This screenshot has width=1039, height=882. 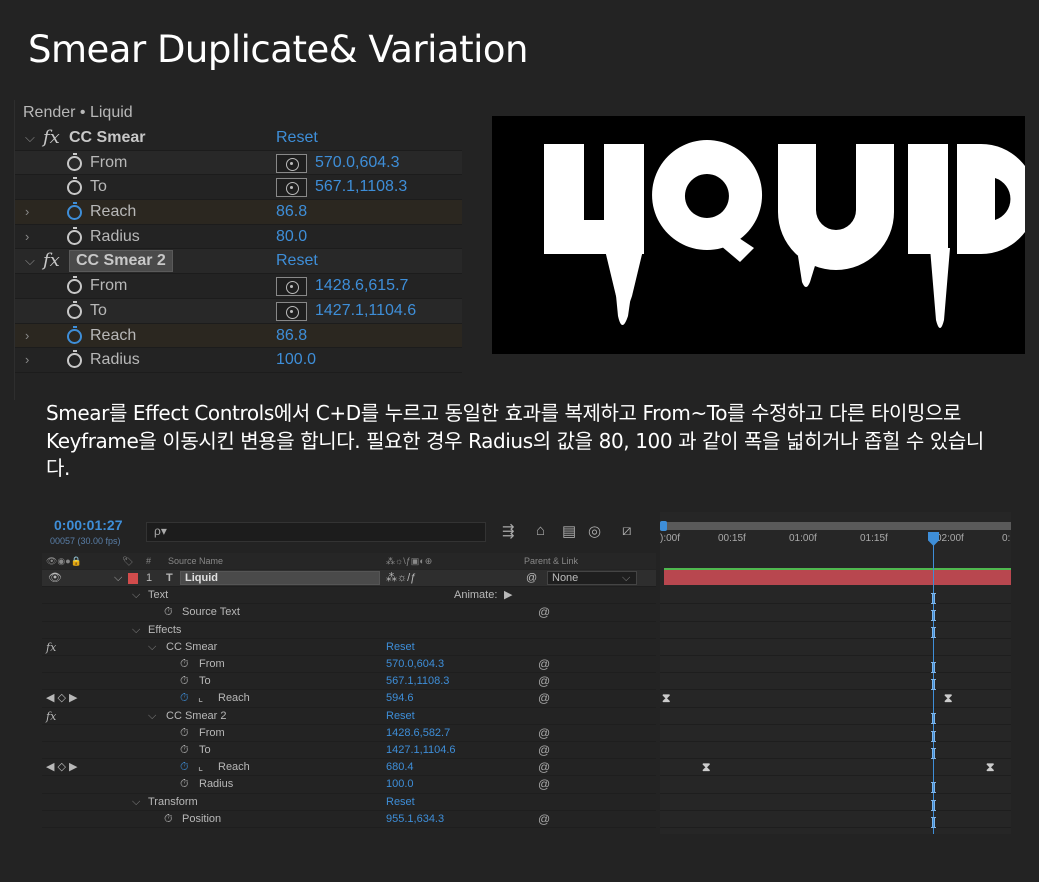 I want to click on param-value: 1427.1,1104.6, so click(x=365, y=311).